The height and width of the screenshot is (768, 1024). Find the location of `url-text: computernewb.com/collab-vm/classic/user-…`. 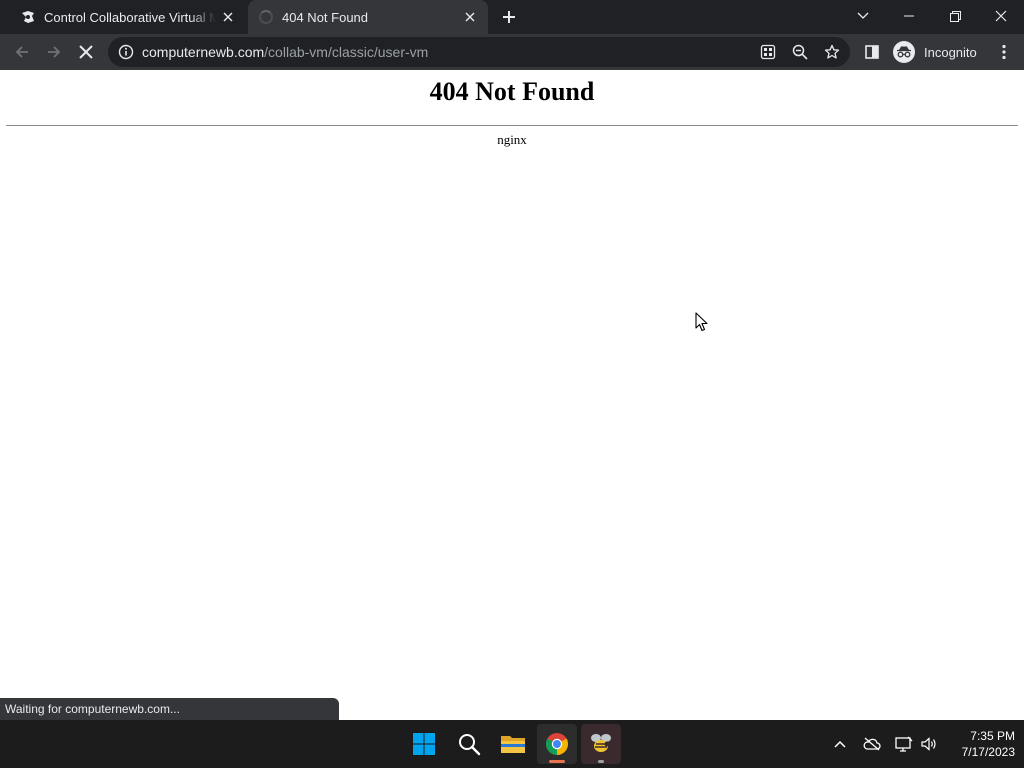

url-text: computernewb.com/collab-vm/classic/user-… is located at coordinates (285, 52).